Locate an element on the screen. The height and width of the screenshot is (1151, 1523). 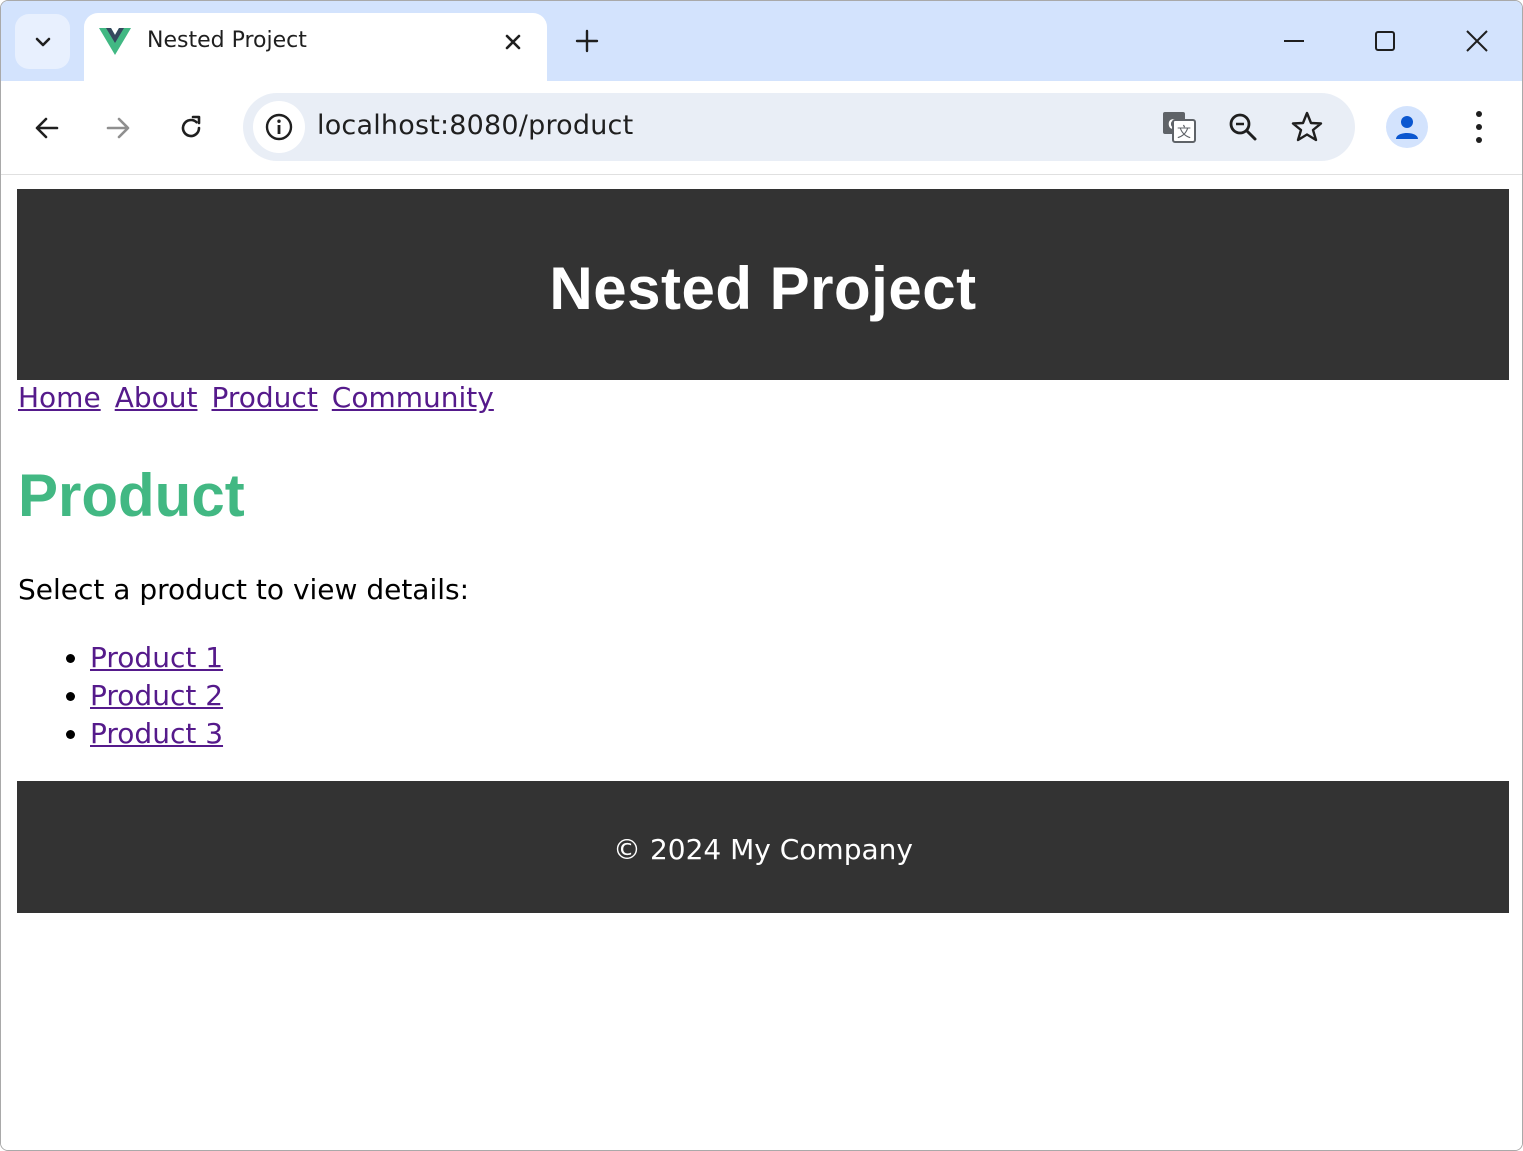
footer-text: © 2024 My Company is located at coordinates (763, 849).